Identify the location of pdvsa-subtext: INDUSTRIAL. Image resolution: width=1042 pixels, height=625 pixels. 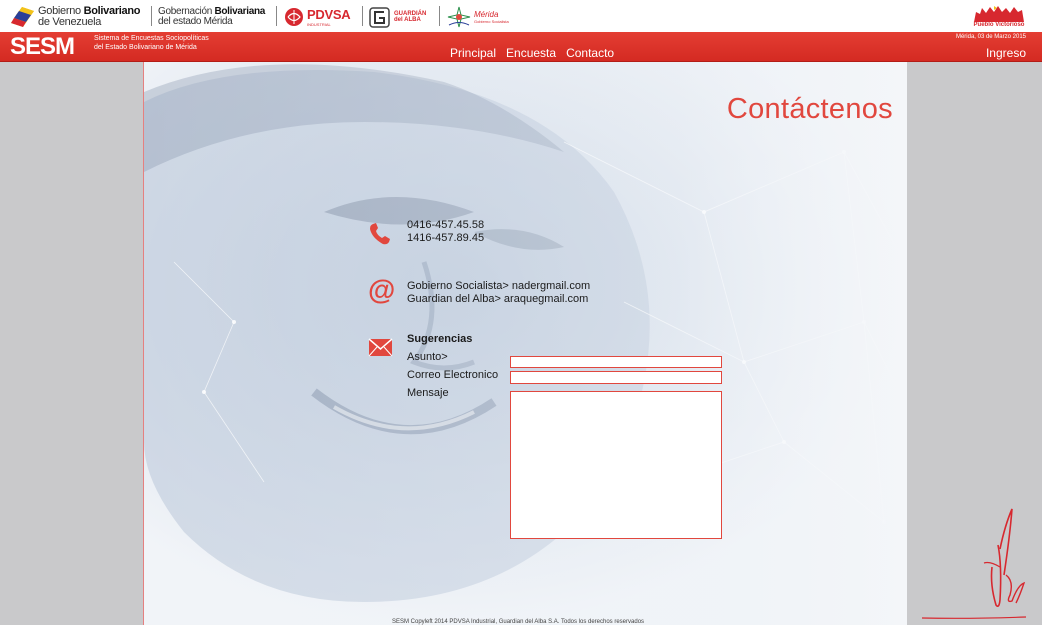
(319, 24).